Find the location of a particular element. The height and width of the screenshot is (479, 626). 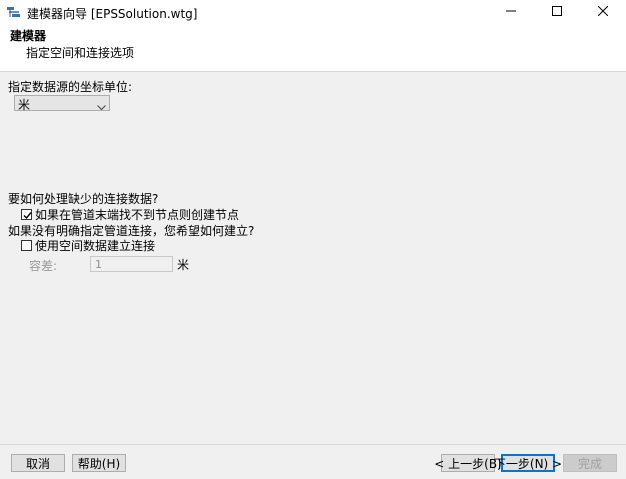

cancel-button: 取消 is located at coordinates (38, 463).